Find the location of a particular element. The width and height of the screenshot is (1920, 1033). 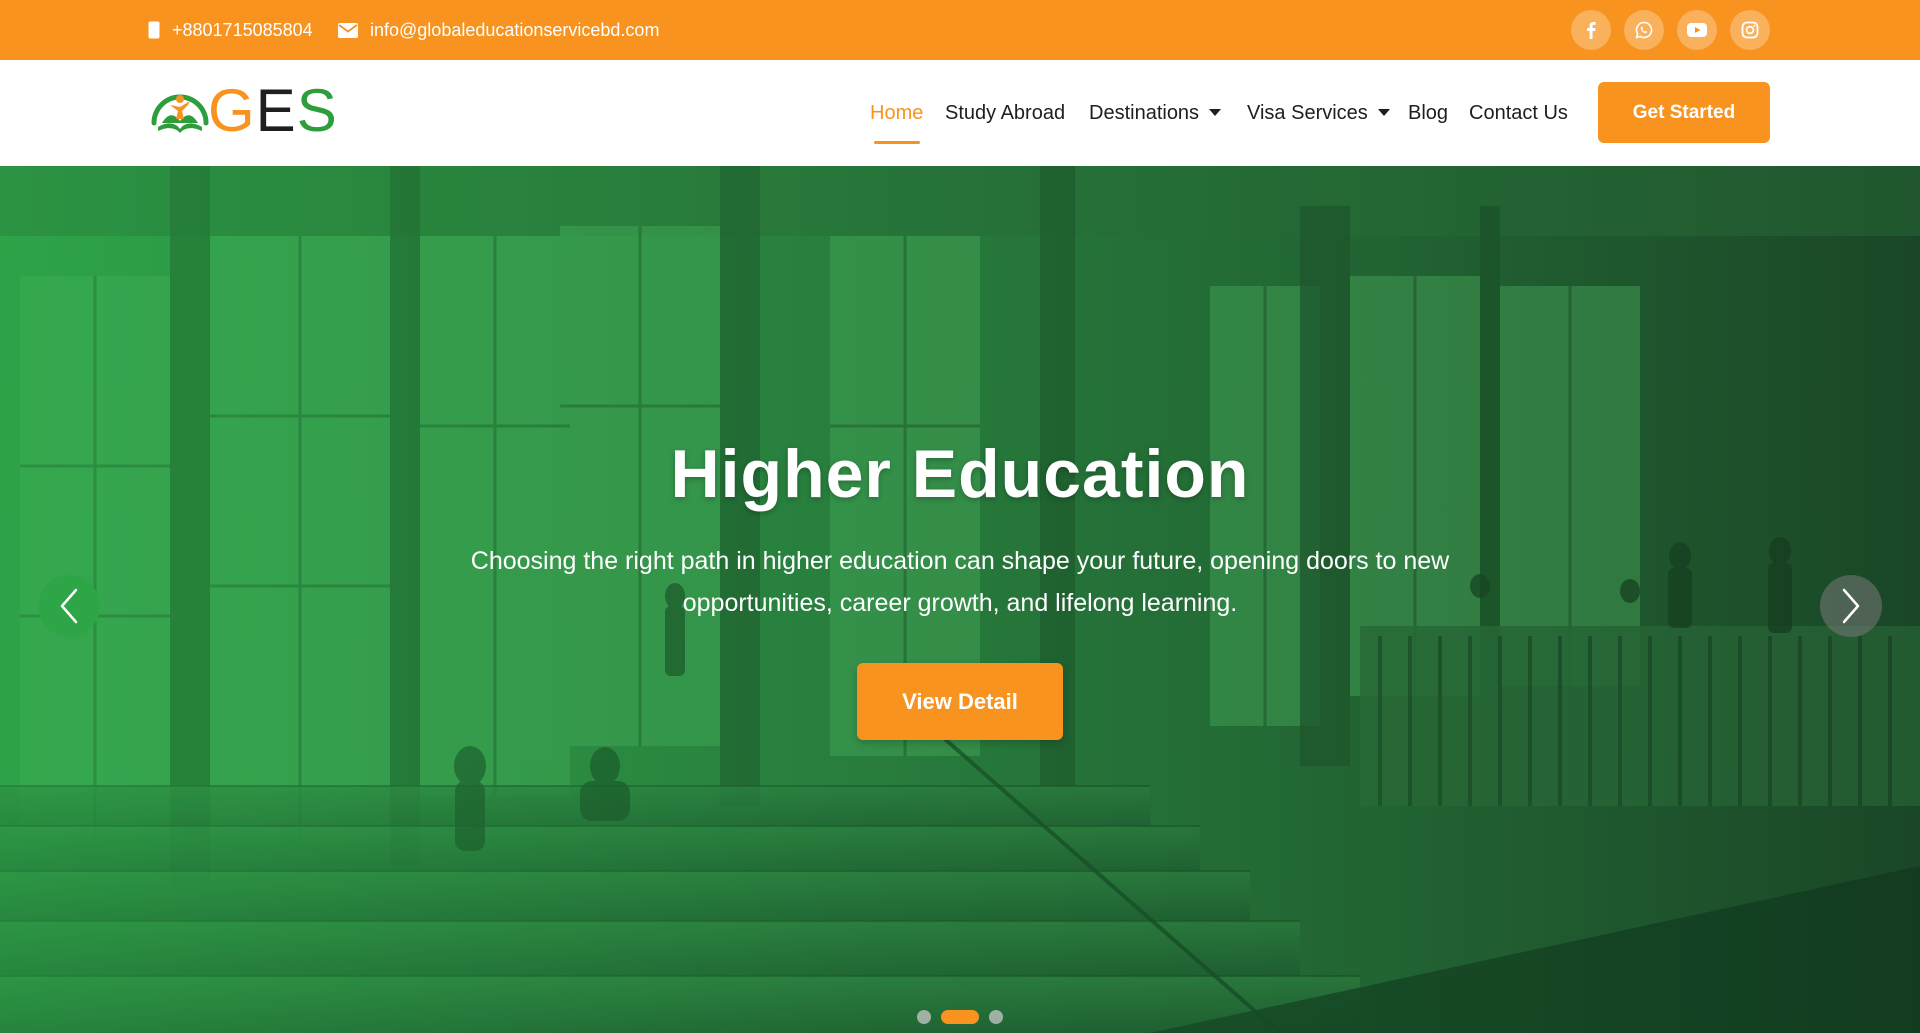

youtube-link is located at coordinates (1697, 30).